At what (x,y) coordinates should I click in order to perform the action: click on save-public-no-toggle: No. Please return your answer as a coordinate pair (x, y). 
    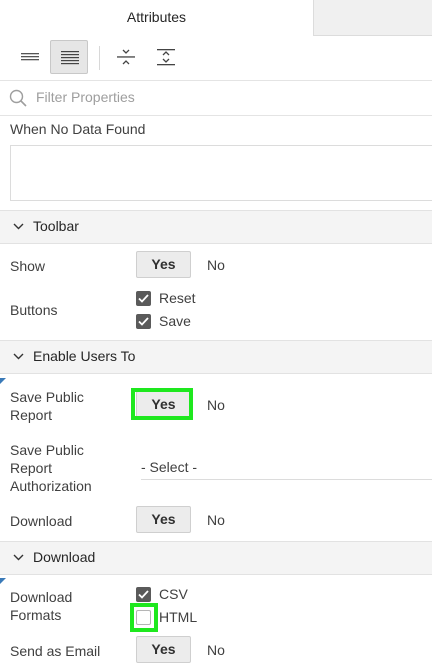
    Looking at the image, I should click on (216, 405).